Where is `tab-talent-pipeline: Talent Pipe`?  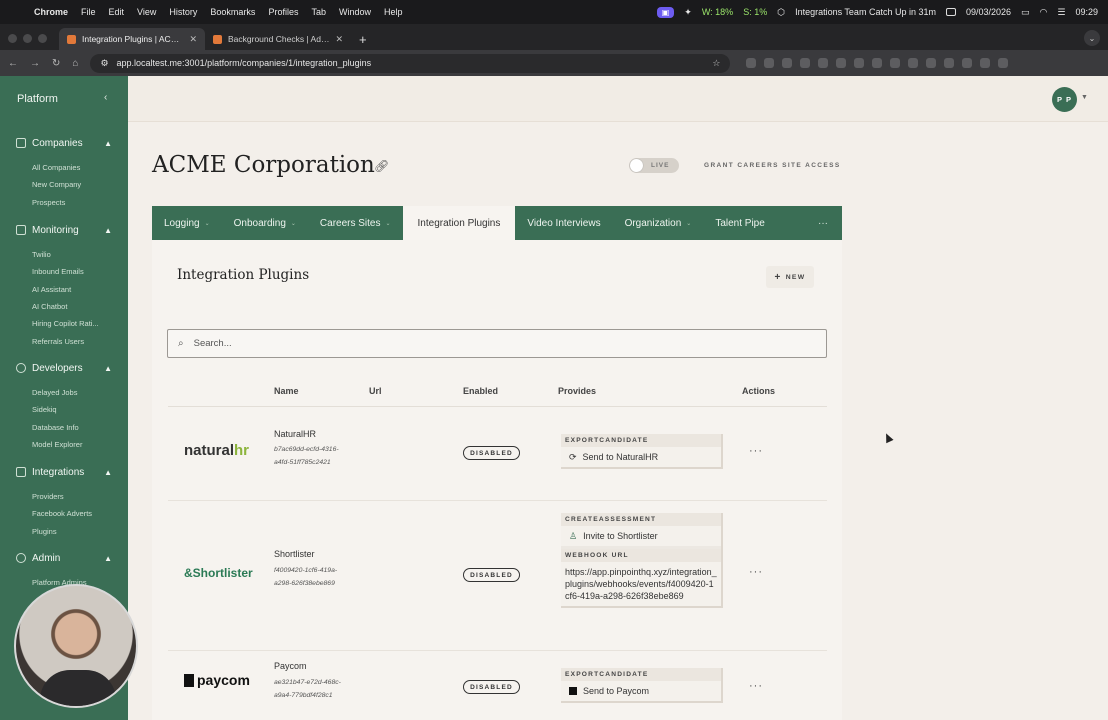
tab-talent-pipeline: Talent Pipe is located at coordinates (739, 223).